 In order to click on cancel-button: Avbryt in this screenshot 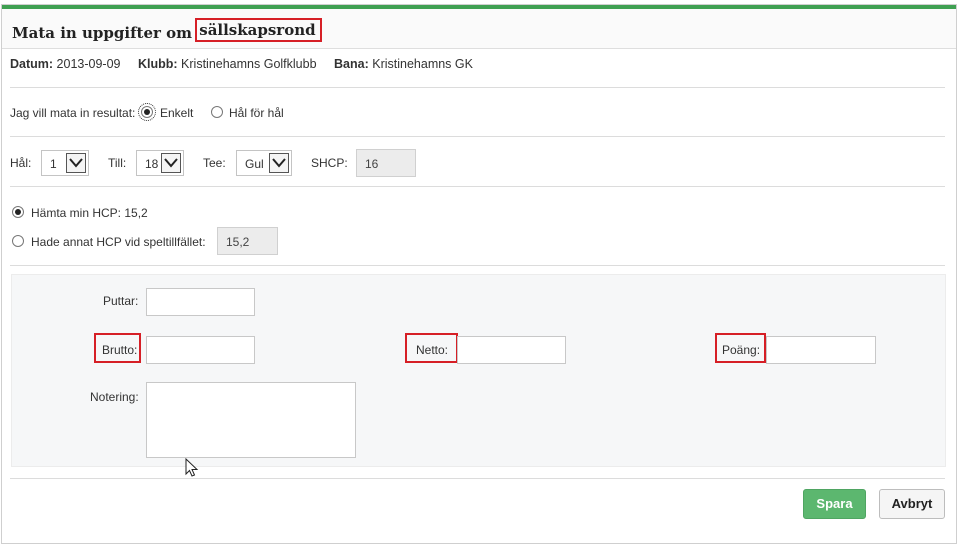, I will do `click(912, 504)`.